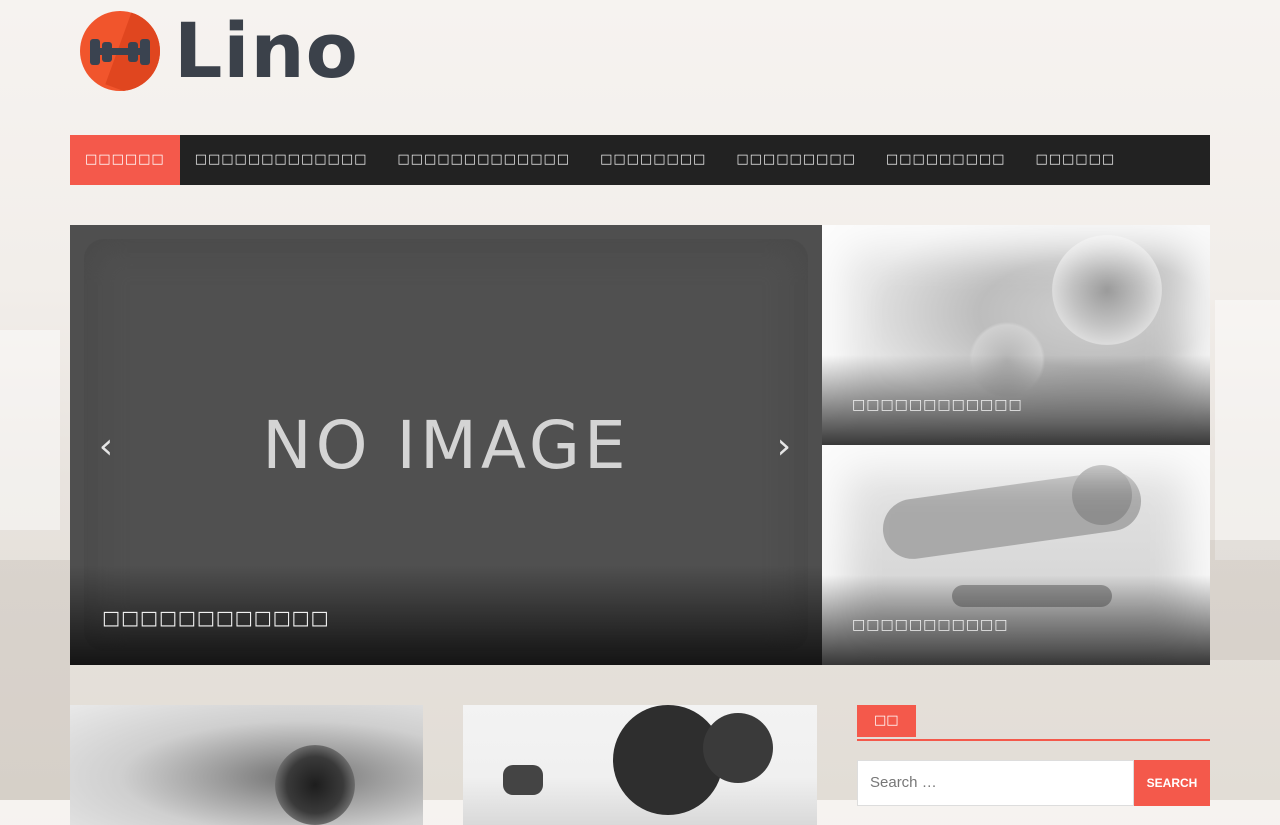 The image size is (1280, 825). Describe the element at coordinates (937, 405) in the screenshot. I see `post-title: □□□□□□□□□□□□` at that location.